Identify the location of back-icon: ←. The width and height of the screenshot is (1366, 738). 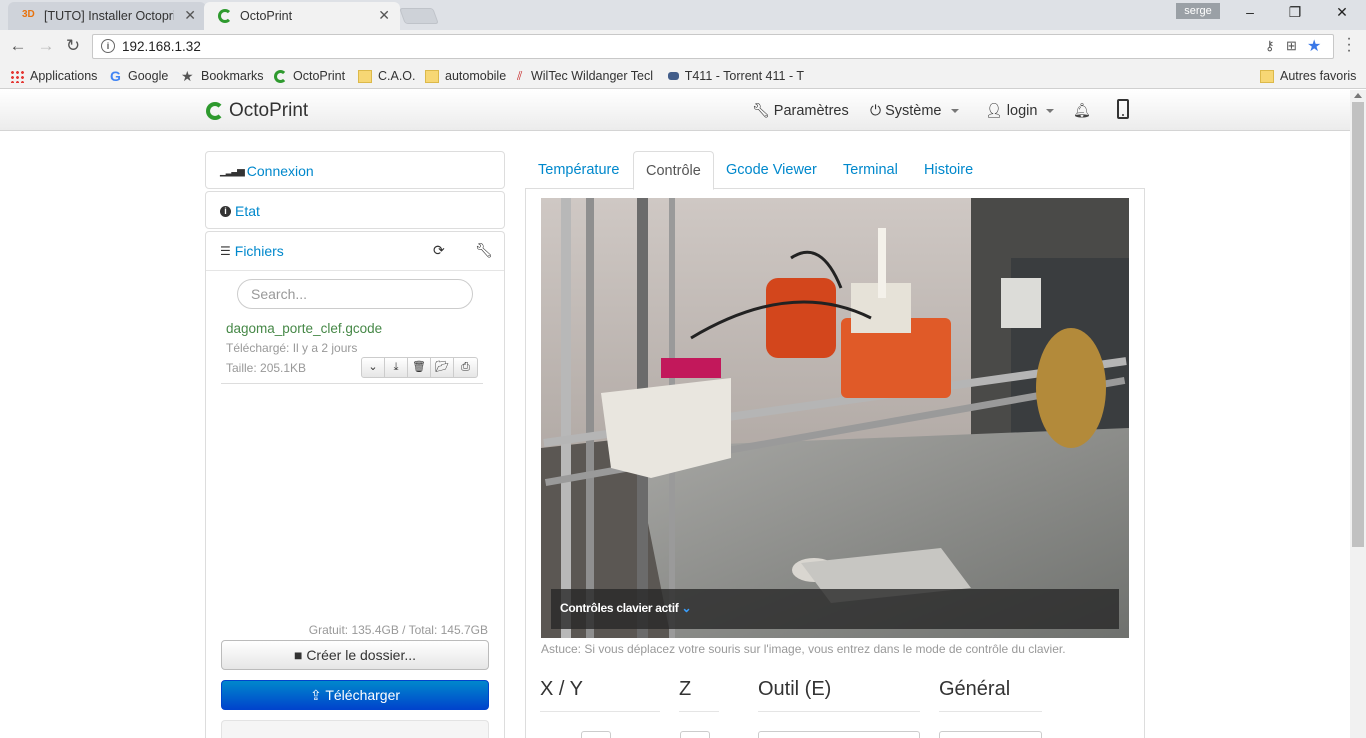
(18, 46).